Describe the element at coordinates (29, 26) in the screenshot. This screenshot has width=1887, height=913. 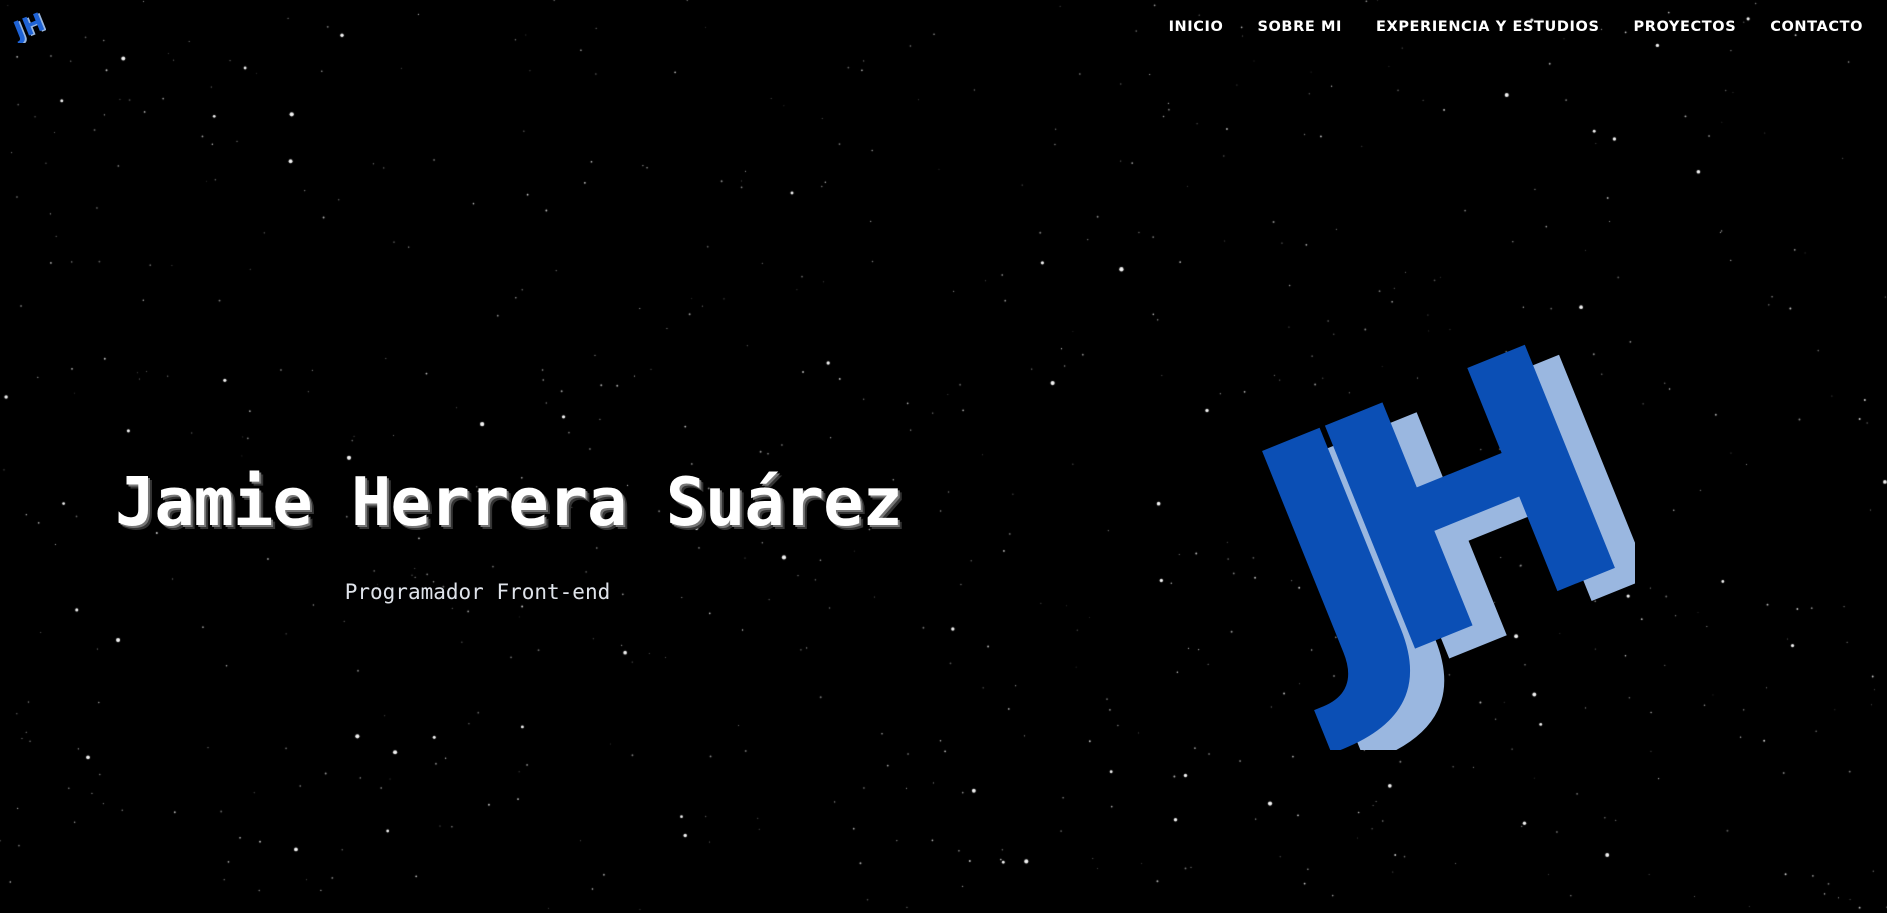
I see `nav-logo-icon: JH JH` at that location.